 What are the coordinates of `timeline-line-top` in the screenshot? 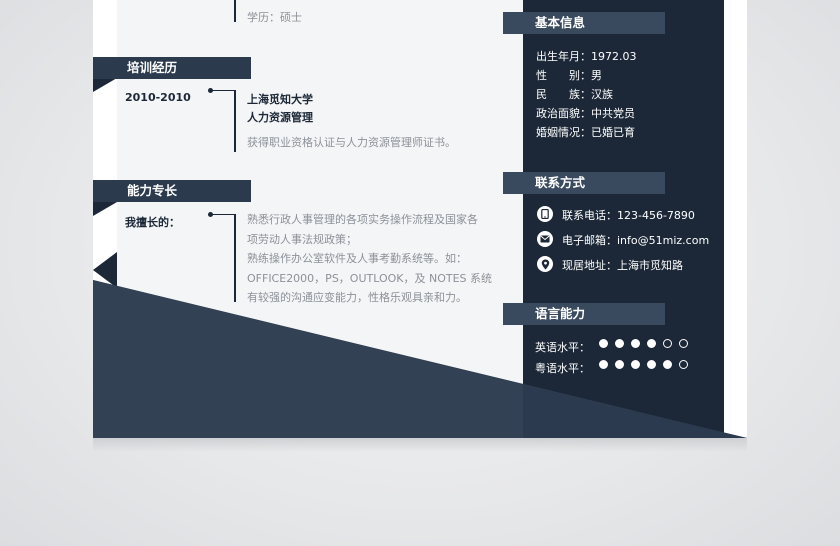 It's located at (235, 11).